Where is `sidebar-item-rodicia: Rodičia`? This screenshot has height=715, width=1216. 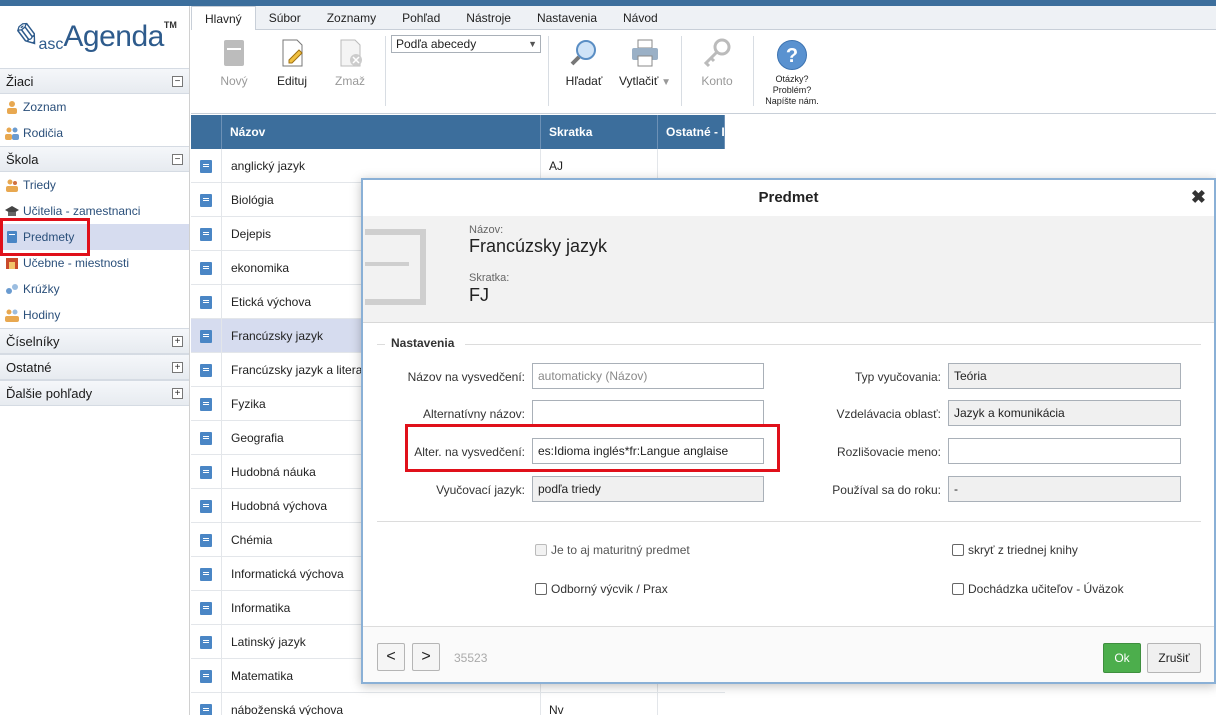 sidebar-item-rodicia: Rodičia is located at coordinates (94, 133).